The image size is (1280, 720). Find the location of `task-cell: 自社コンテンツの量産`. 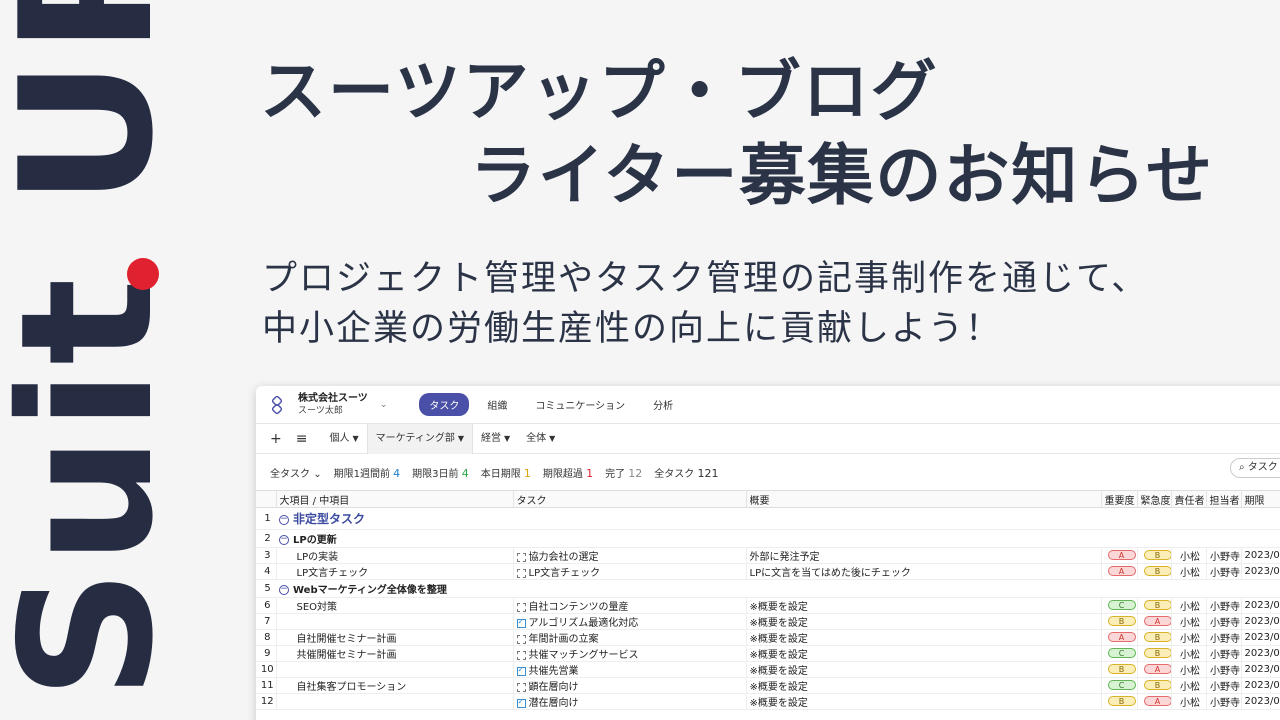

task-cell: 自社コンテンツの量産 is located at coordinates (630, 605).